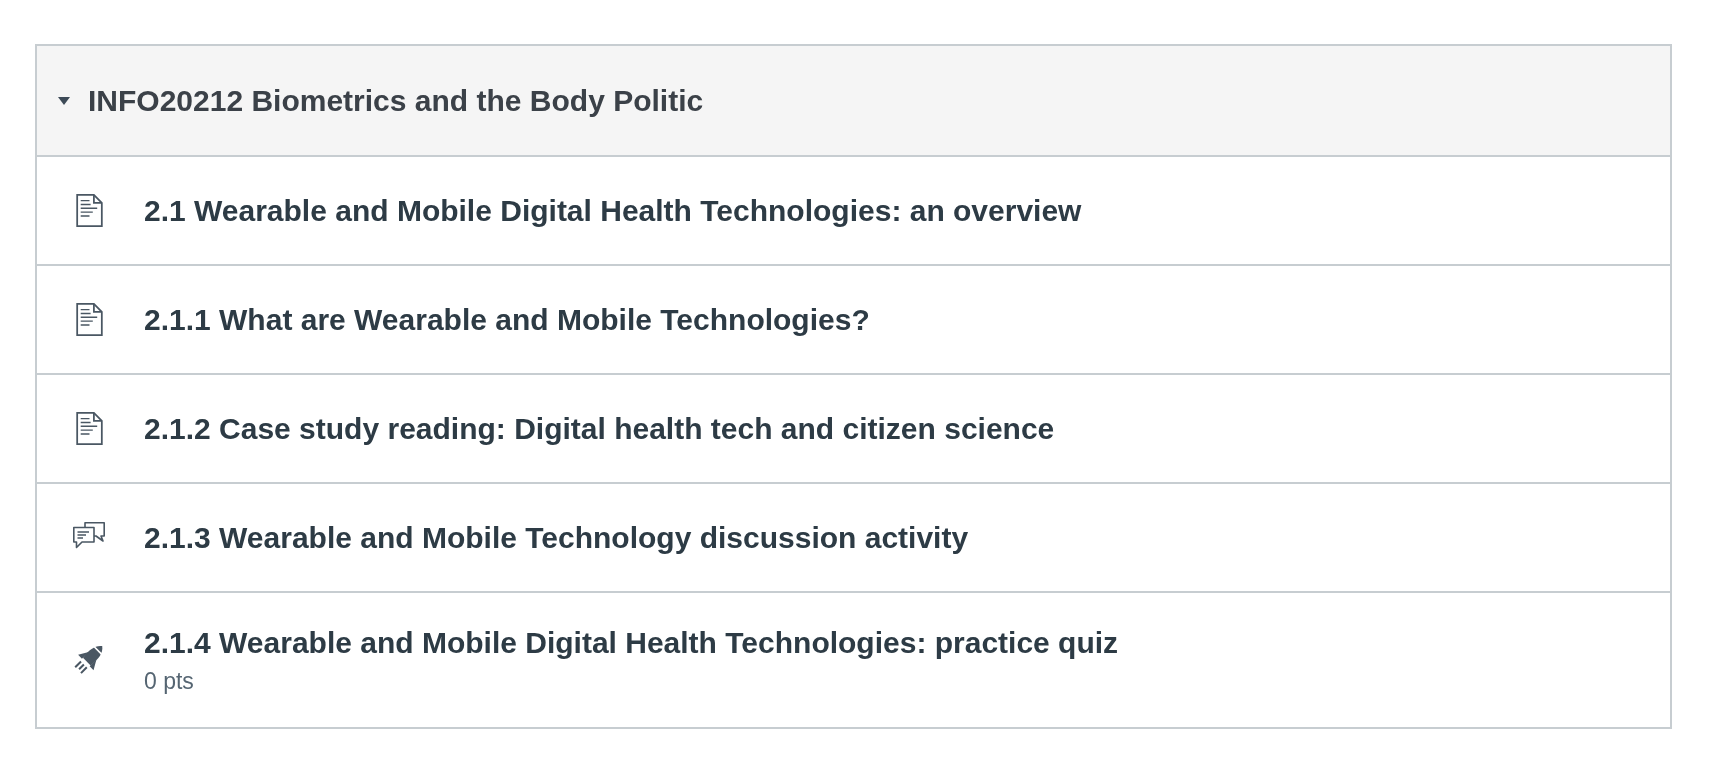 The height and width of the screenshot is (770, 1710). I want to click on rocket-icon, so click(89, 660).